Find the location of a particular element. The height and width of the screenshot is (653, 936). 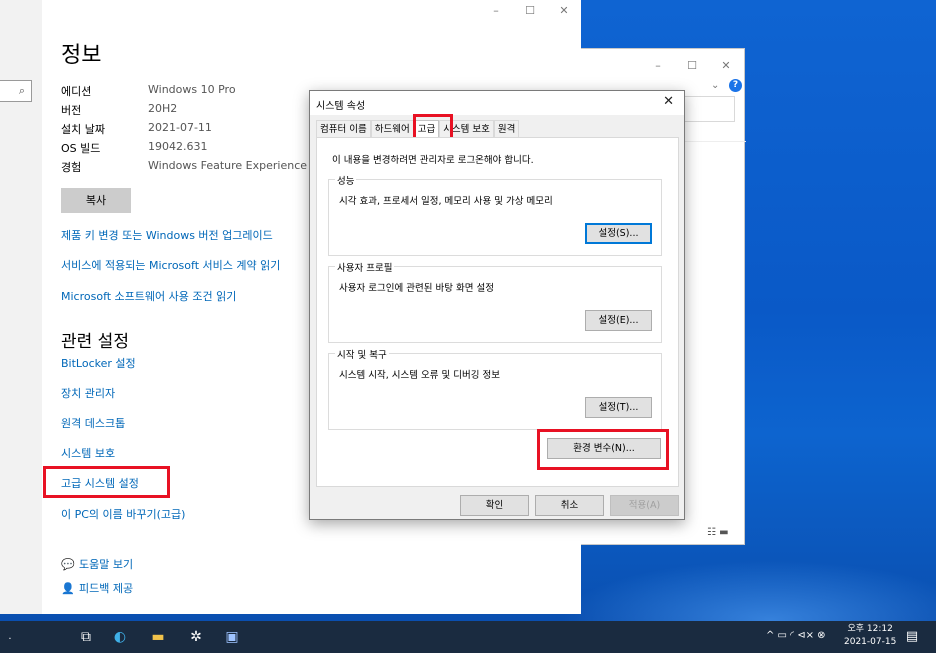

feedback-link: 👤 피드백 제공 is located at coordinates (97, 588).